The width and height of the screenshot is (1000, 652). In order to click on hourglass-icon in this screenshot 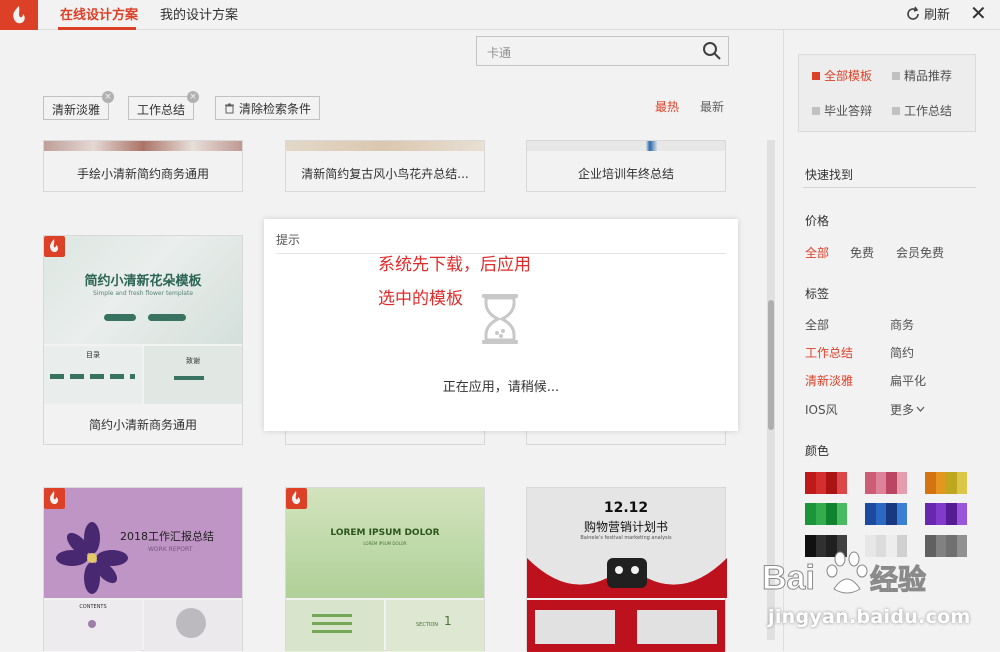, I will do `click(500, 319)`.